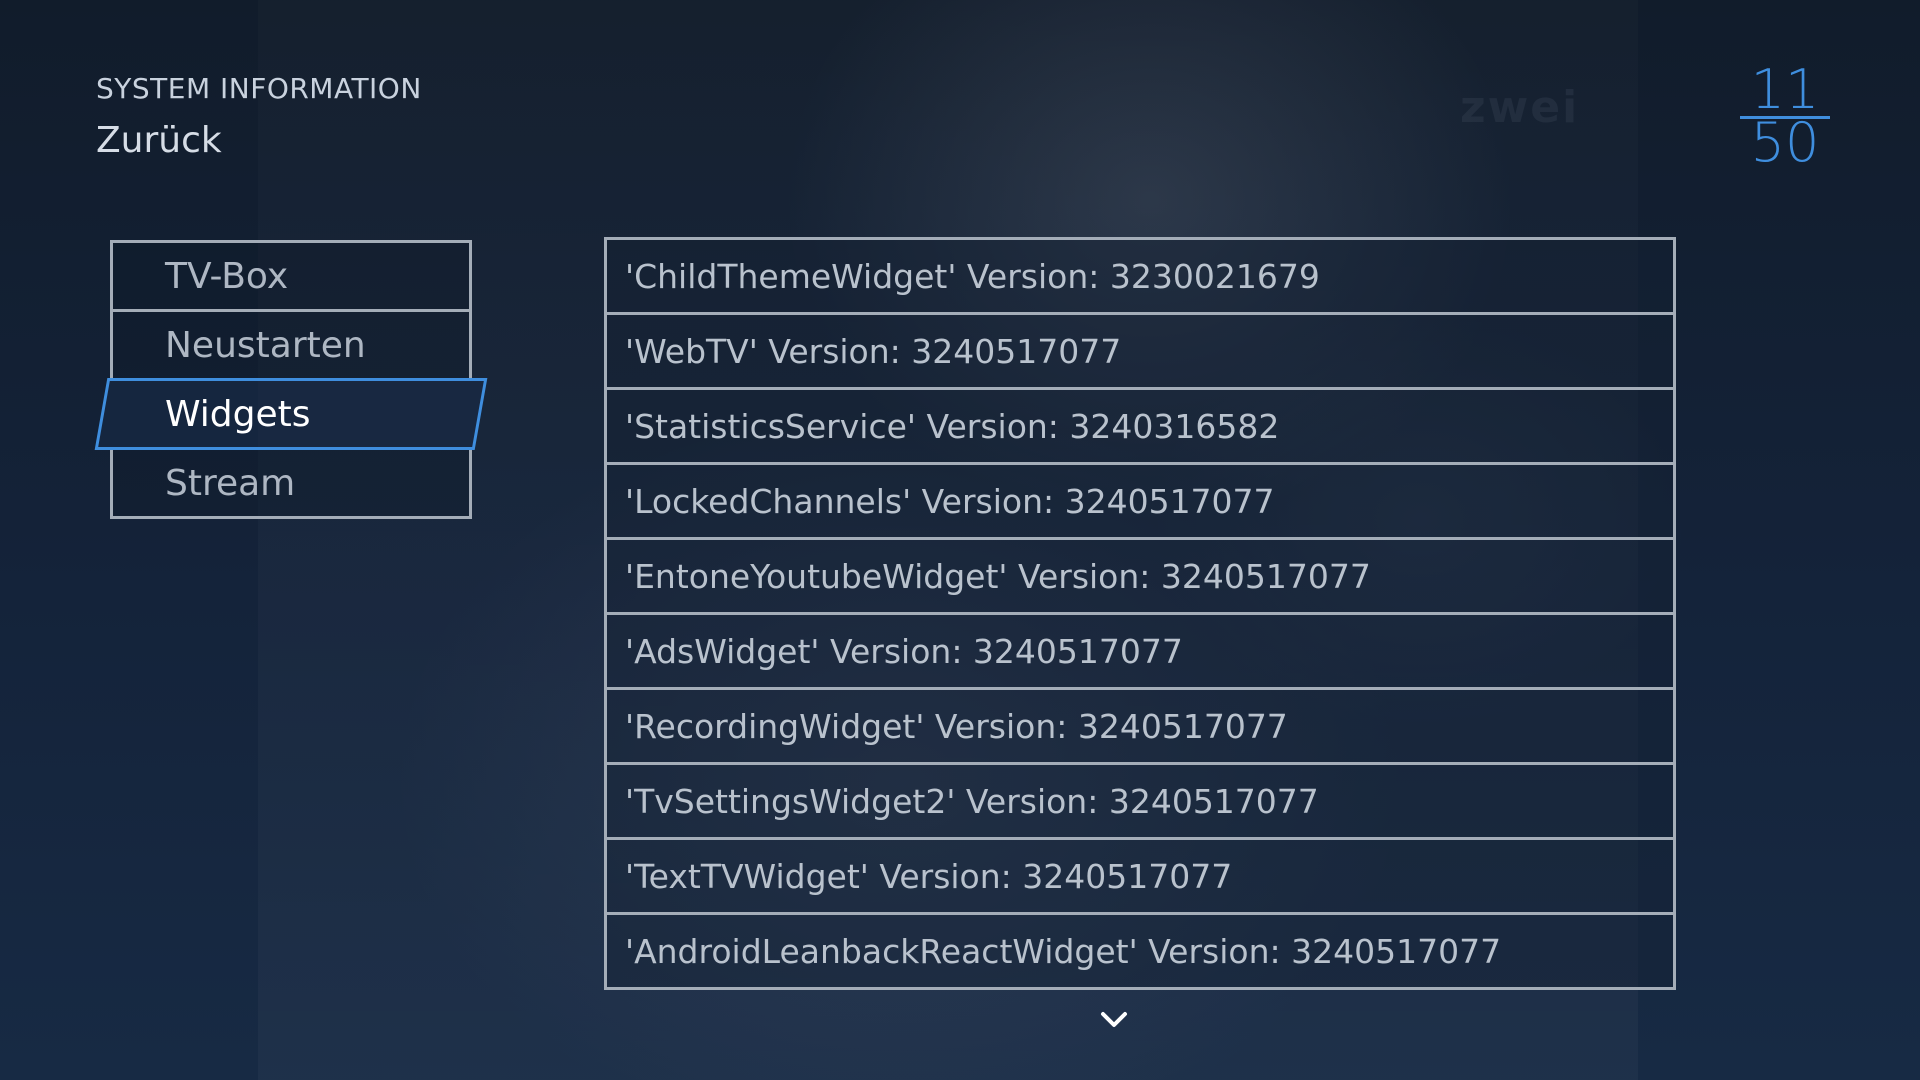 The width and height of the screenshot is (1920, 1080). Describe the element at coordinates (1140, 726) in the screenshot. I see `list-item: 'RecordingWidget' Version: 3240517077` at that location.